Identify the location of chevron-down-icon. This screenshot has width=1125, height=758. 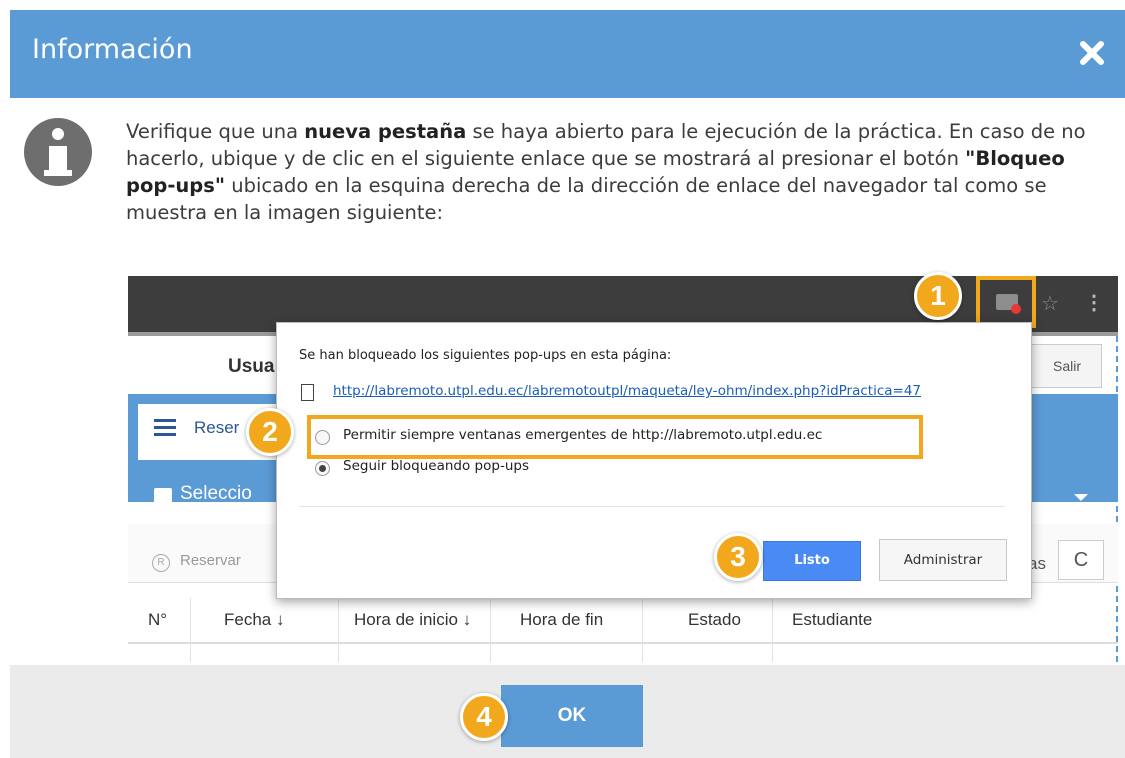
(1081, 497).